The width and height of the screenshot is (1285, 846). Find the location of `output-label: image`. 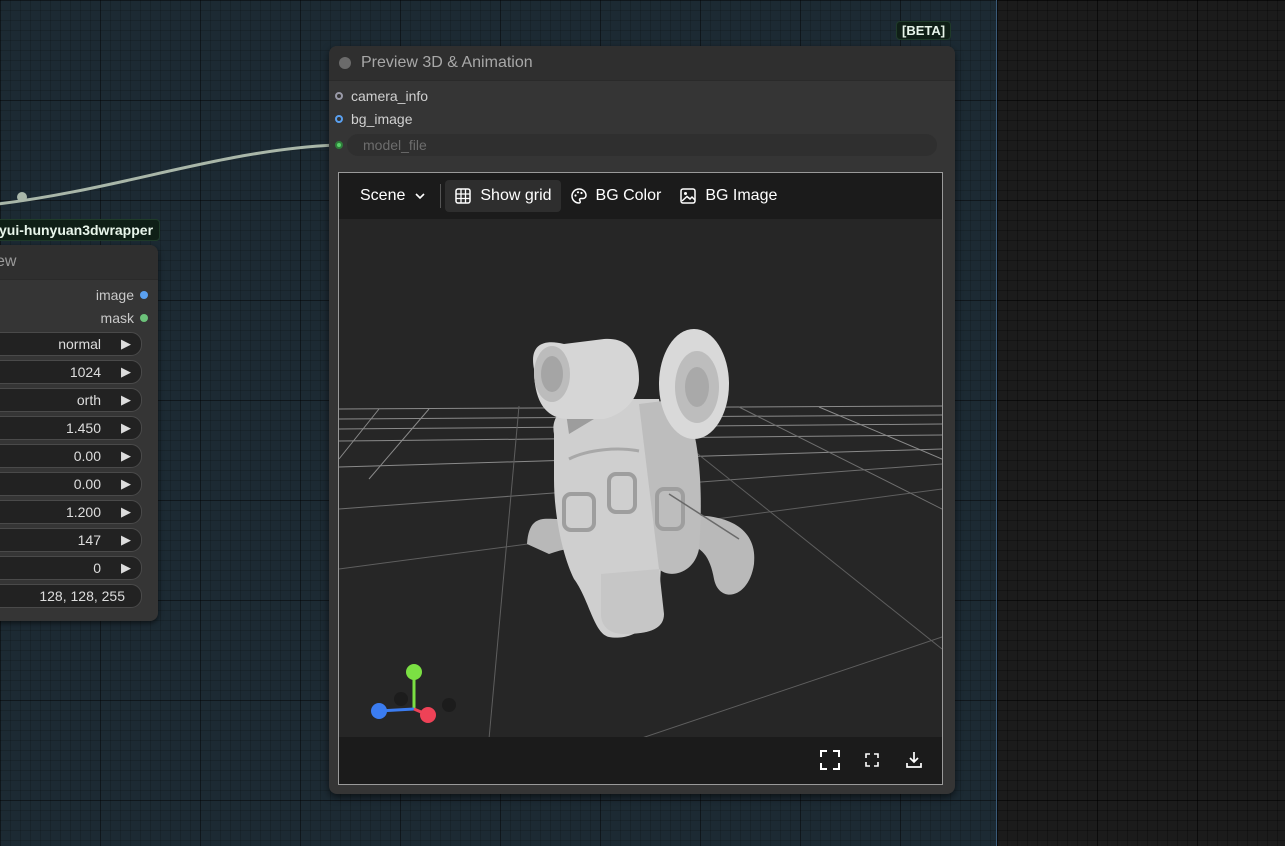

output-label: image is located at coordinates (114, 295).